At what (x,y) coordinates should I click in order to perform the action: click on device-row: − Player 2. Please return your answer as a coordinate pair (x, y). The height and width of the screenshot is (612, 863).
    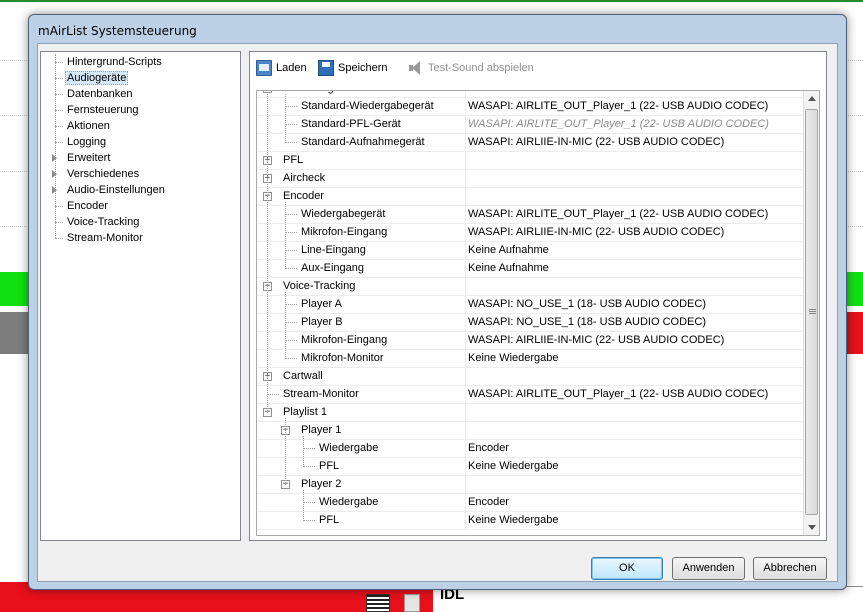
    Looking at the image, I should click on (530, 485).